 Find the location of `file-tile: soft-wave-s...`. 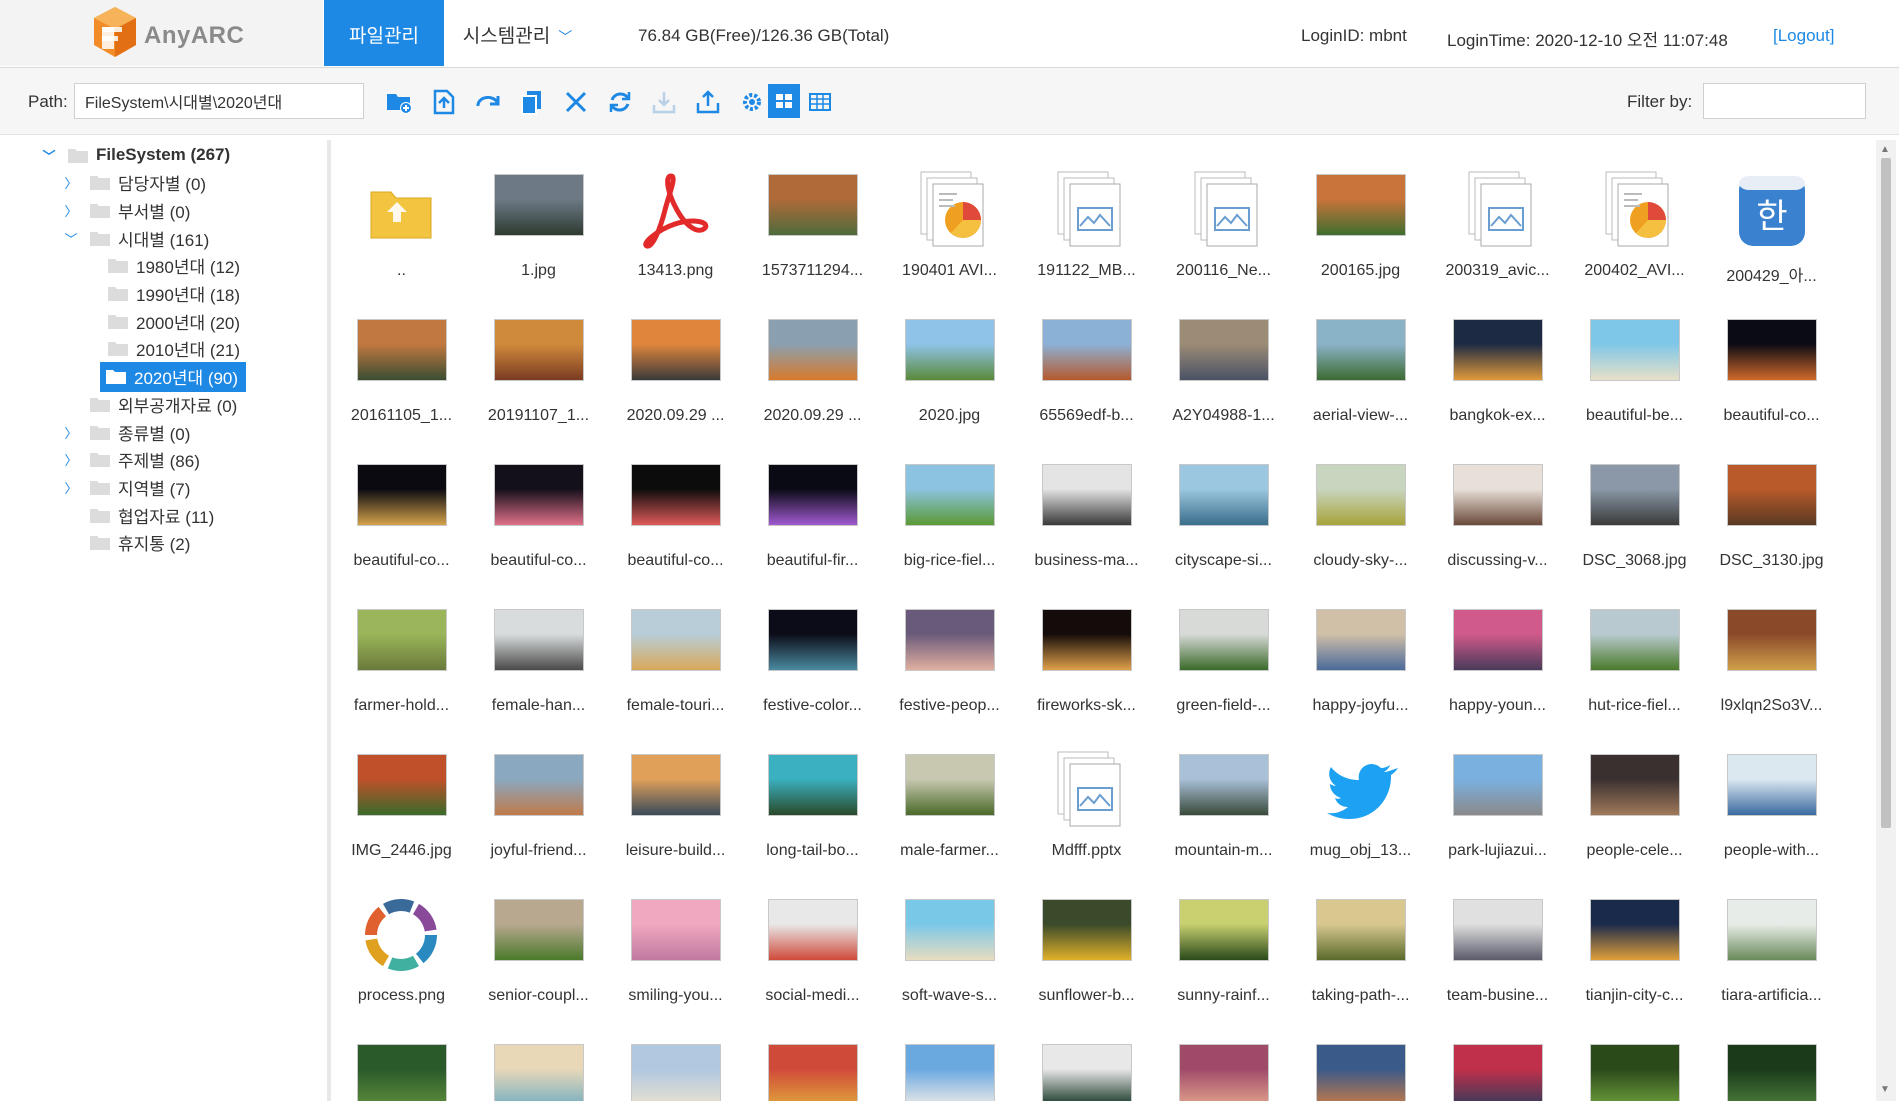

file-tile: soft-wave-s... is located at coordinates (949, 937).